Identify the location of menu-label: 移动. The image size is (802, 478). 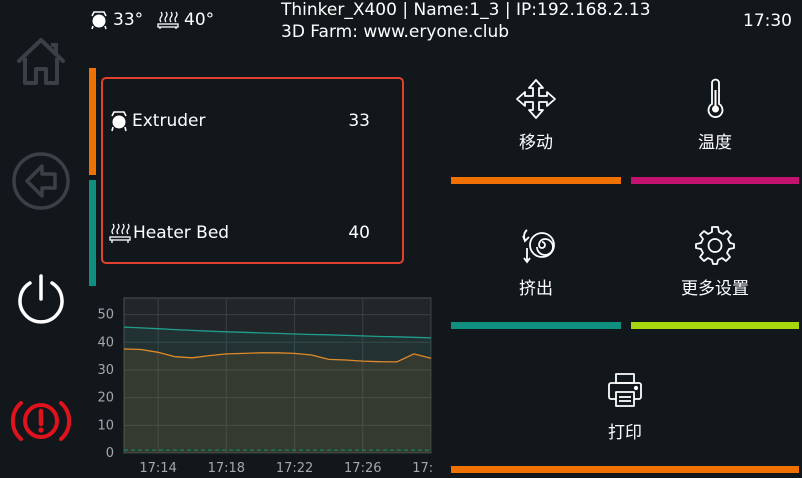
(536, 143).